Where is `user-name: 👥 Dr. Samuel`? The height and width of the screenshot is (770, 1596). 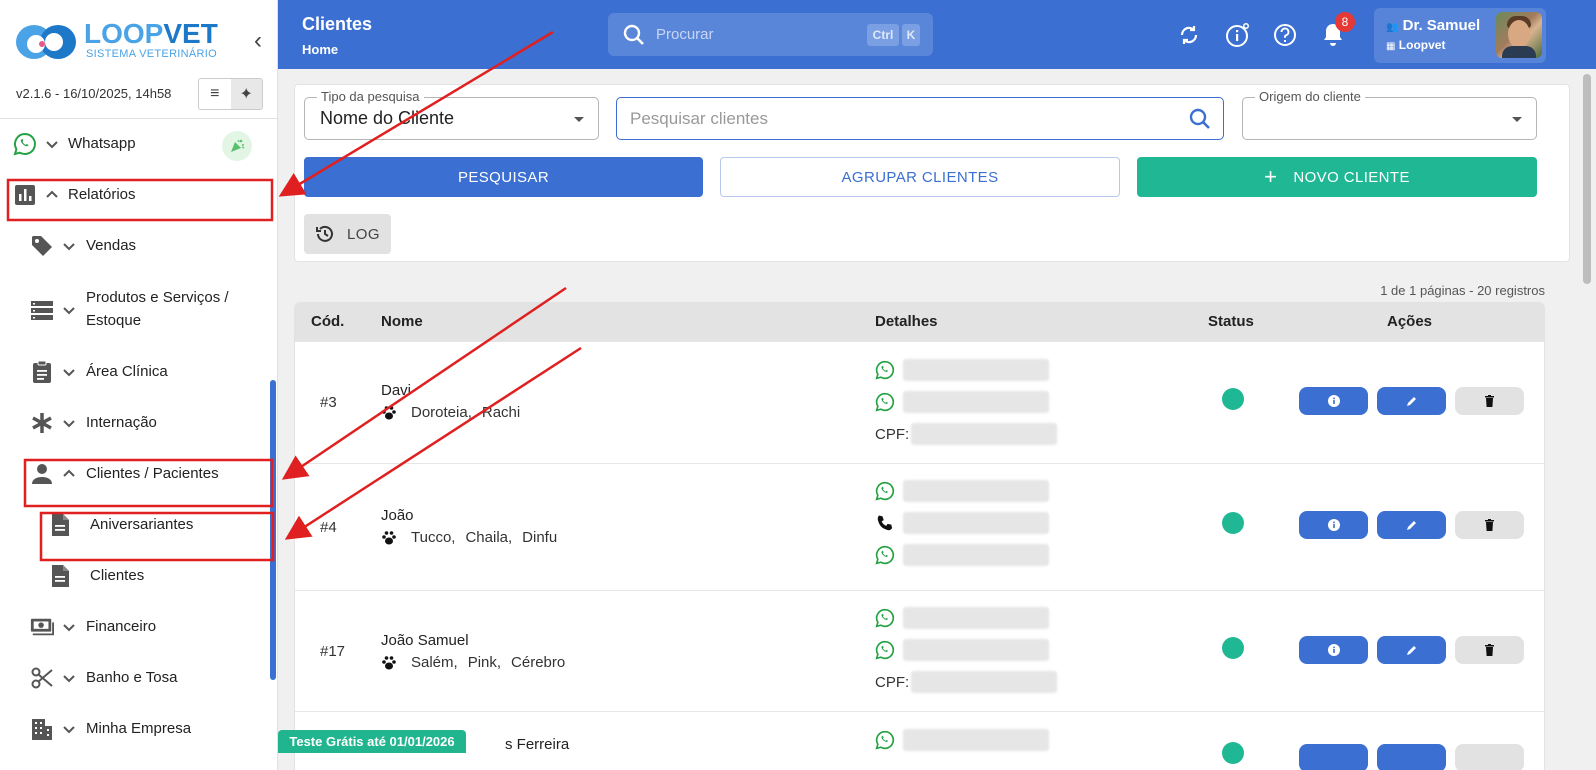
user-name: 👥 Dr. Samuel is located at coordinates (1433, 25).